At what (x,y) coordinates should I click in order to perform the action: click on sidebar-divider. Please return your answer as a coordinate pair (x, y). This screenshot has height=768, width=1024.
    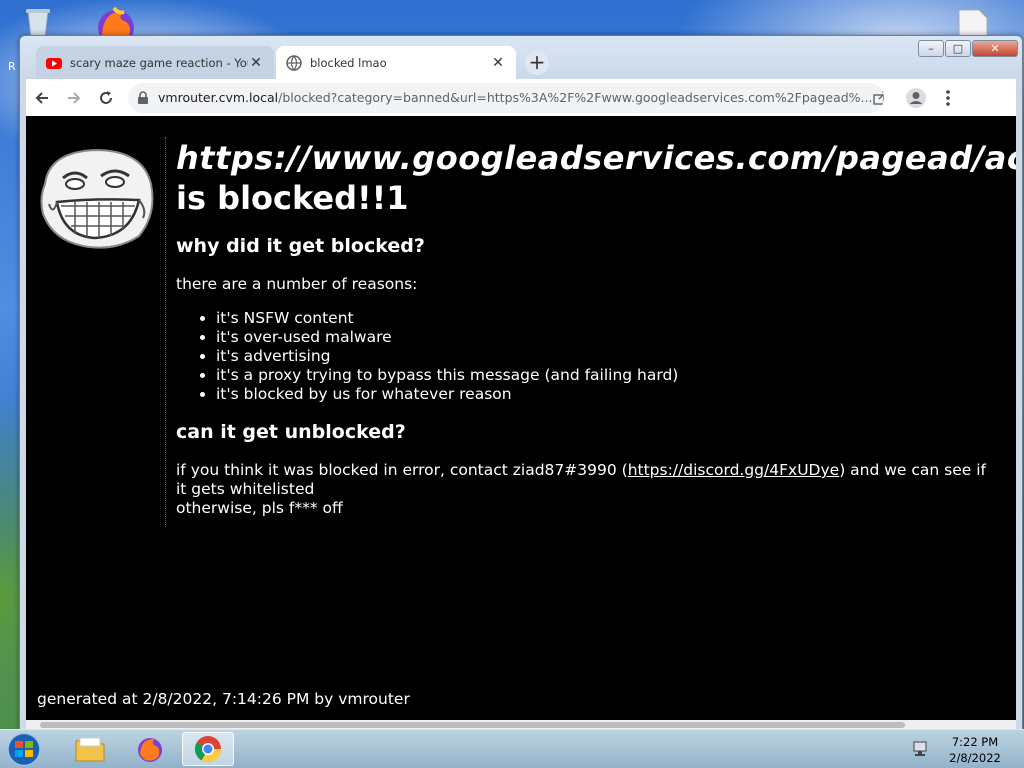
    Looking at the image, I should click on (165, 332).